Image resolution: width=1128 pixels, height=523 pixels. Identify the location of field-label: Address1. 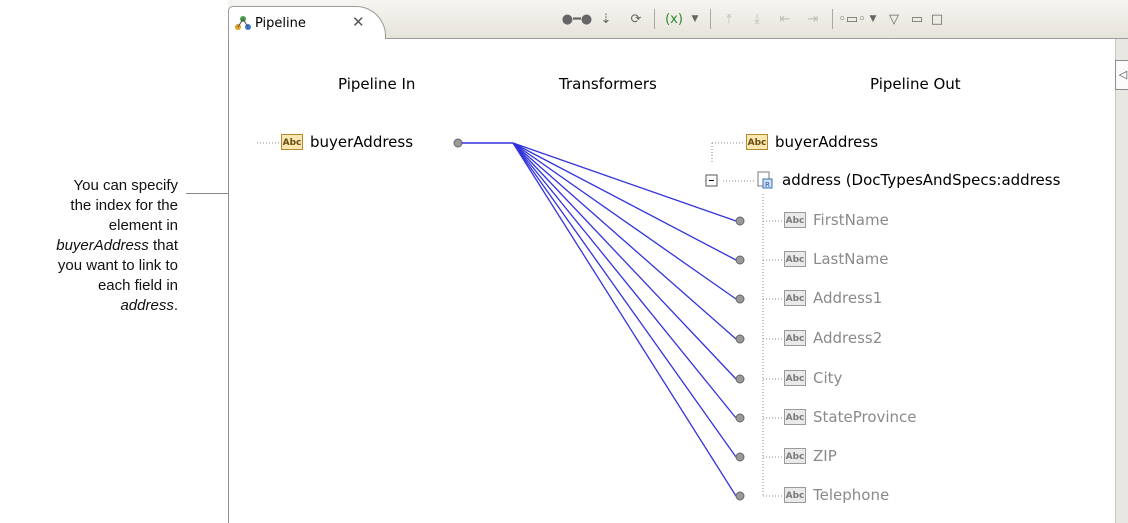
(848, 298).